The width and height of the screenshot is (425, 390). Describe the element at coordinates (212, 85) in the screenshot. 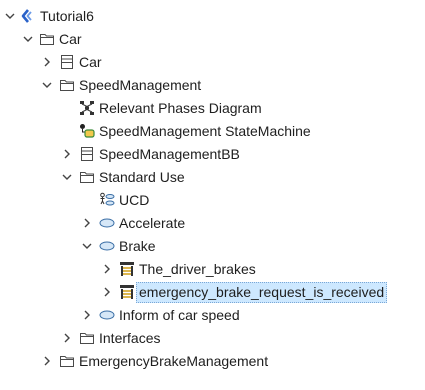

I see `tree-node-speedmanagement: SpeedManagement` at that location.